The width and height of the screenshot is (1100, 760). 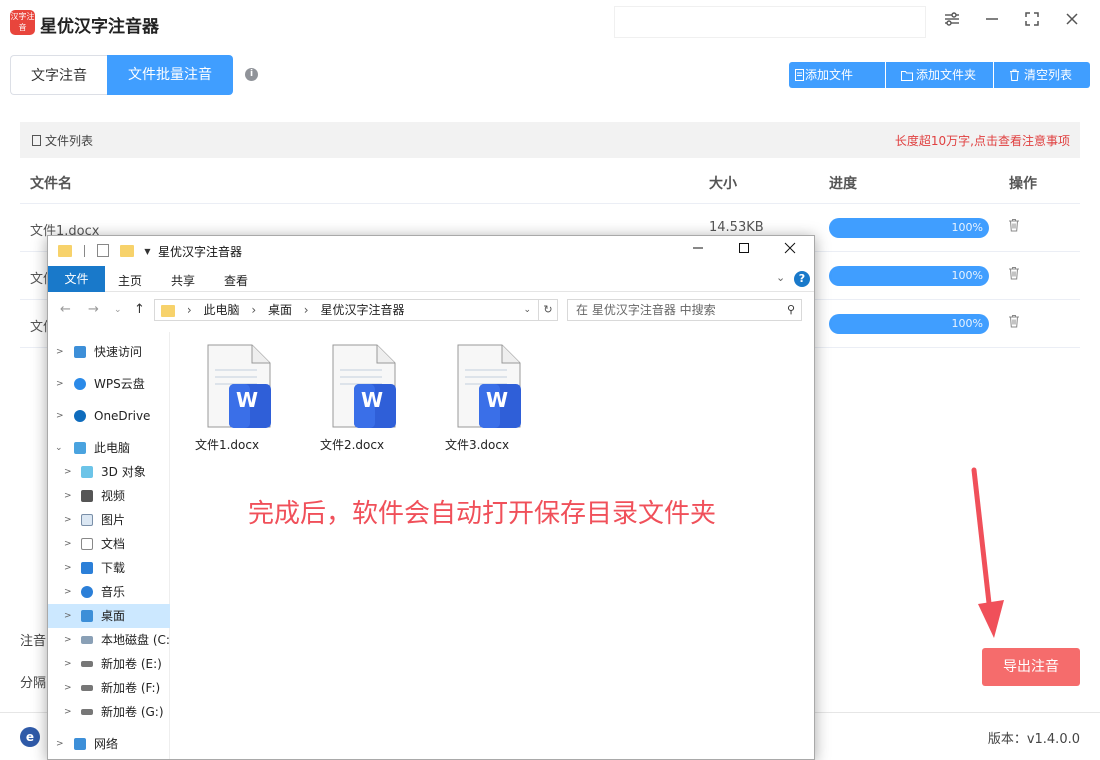 I want to click on recent-locations-chevron-icon: ⌄, so click(x=118, y=310).